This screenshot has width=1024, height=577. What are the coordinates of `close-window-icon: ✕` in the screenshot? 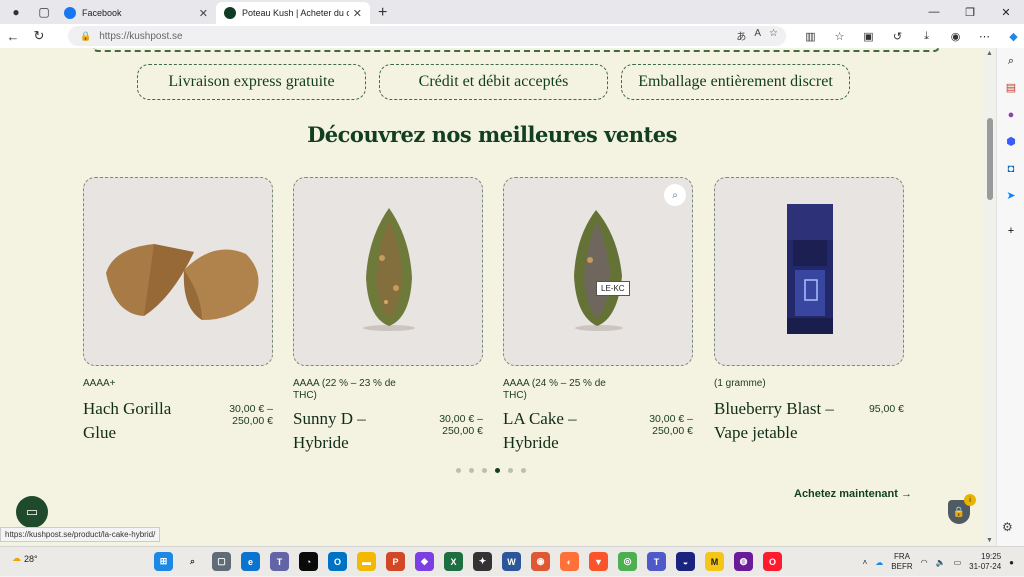 It's located at (1006, 12).